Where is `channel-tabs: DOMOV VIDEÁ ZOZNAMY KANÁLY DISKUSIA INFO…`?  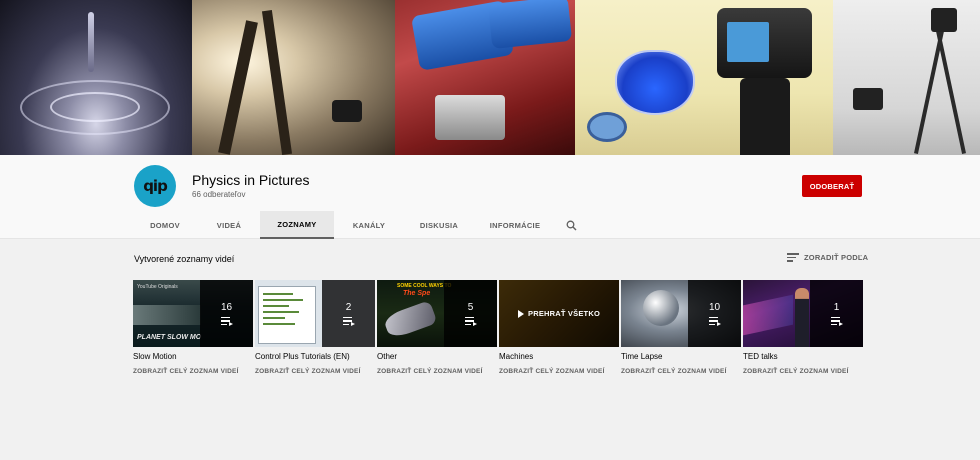
channel-tabs: DOMOV VIDEÁ ZOZNAMY KANÁLY DISKUSIA INFO… is located at coordinates (359, 225).